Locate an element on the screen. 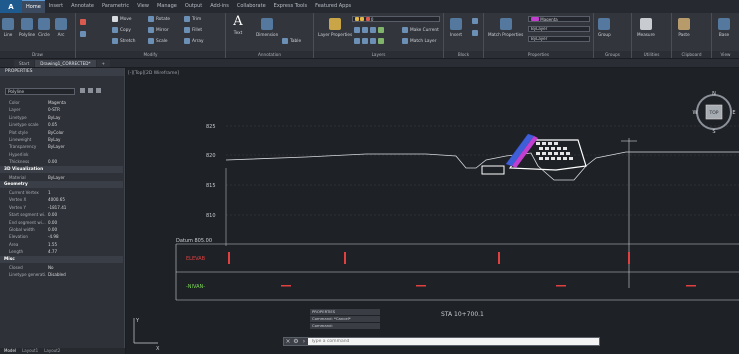 The image size is (739, 354). layer-properties-button: Layer Properties is located at coordinates (335, 27).